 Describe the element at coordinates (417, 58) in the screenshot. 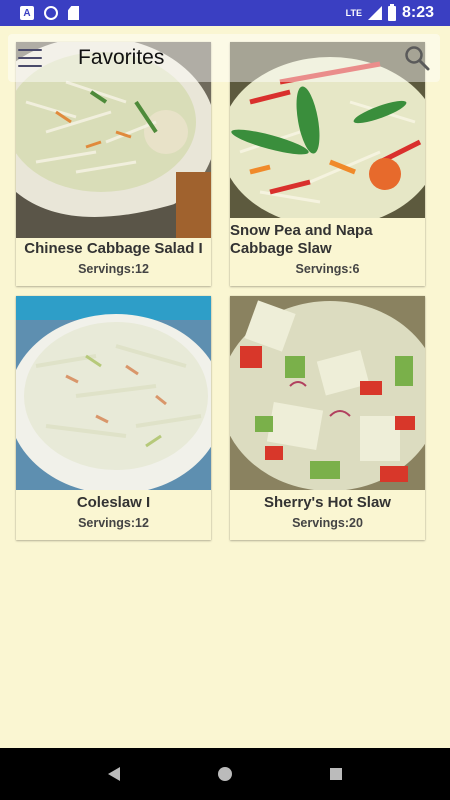

I see `search-icon` at that location.